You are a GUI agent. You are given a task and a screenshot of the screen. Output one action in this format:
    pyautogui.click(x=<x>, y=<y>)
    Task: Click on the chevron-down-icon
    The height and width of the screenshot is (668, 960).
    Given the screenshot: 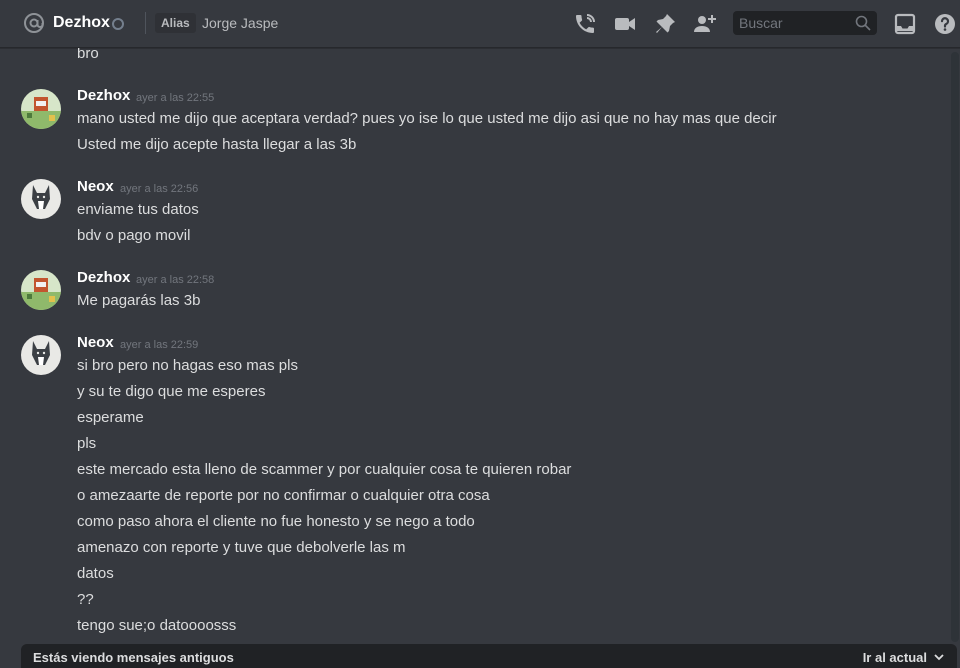 What is the action you would take?
    pyautogui.click(x=939, y=656)
    